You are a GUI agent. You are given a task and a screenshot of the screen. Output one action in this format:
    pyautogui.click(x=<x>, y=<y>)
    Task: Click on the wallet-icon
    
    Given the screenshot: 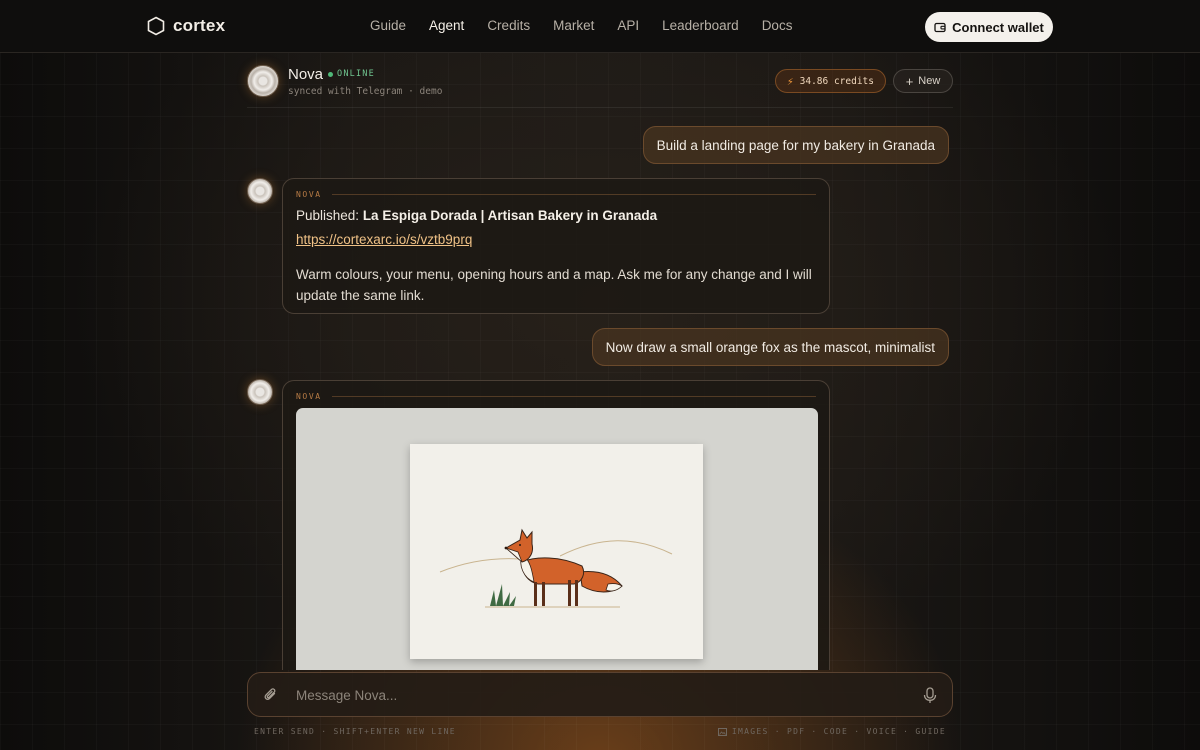 What is the action you would take?
    pyautogui.click(x=940, y=27)
    